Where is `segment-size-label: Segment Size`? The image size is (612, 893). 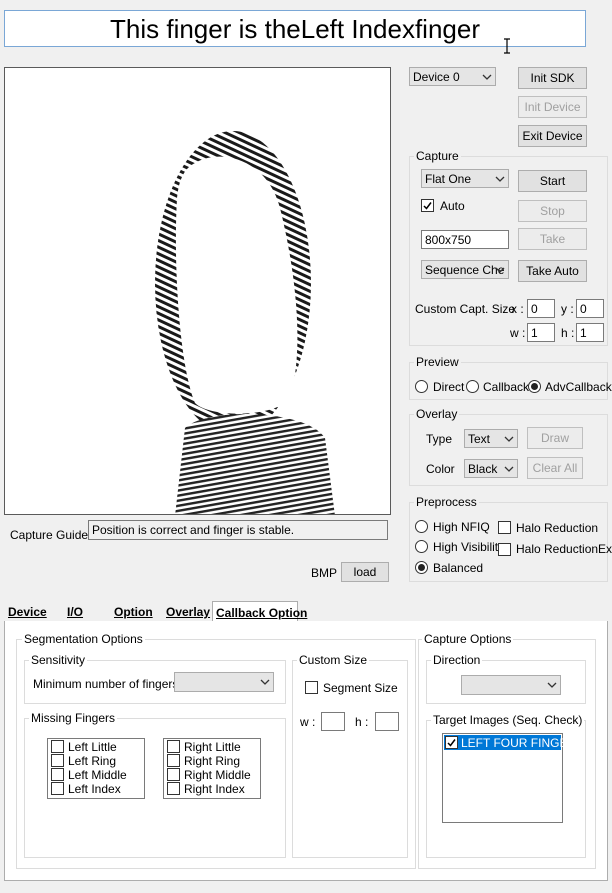
segment-size-label: Segment Size is located at coordinates (360, 688).